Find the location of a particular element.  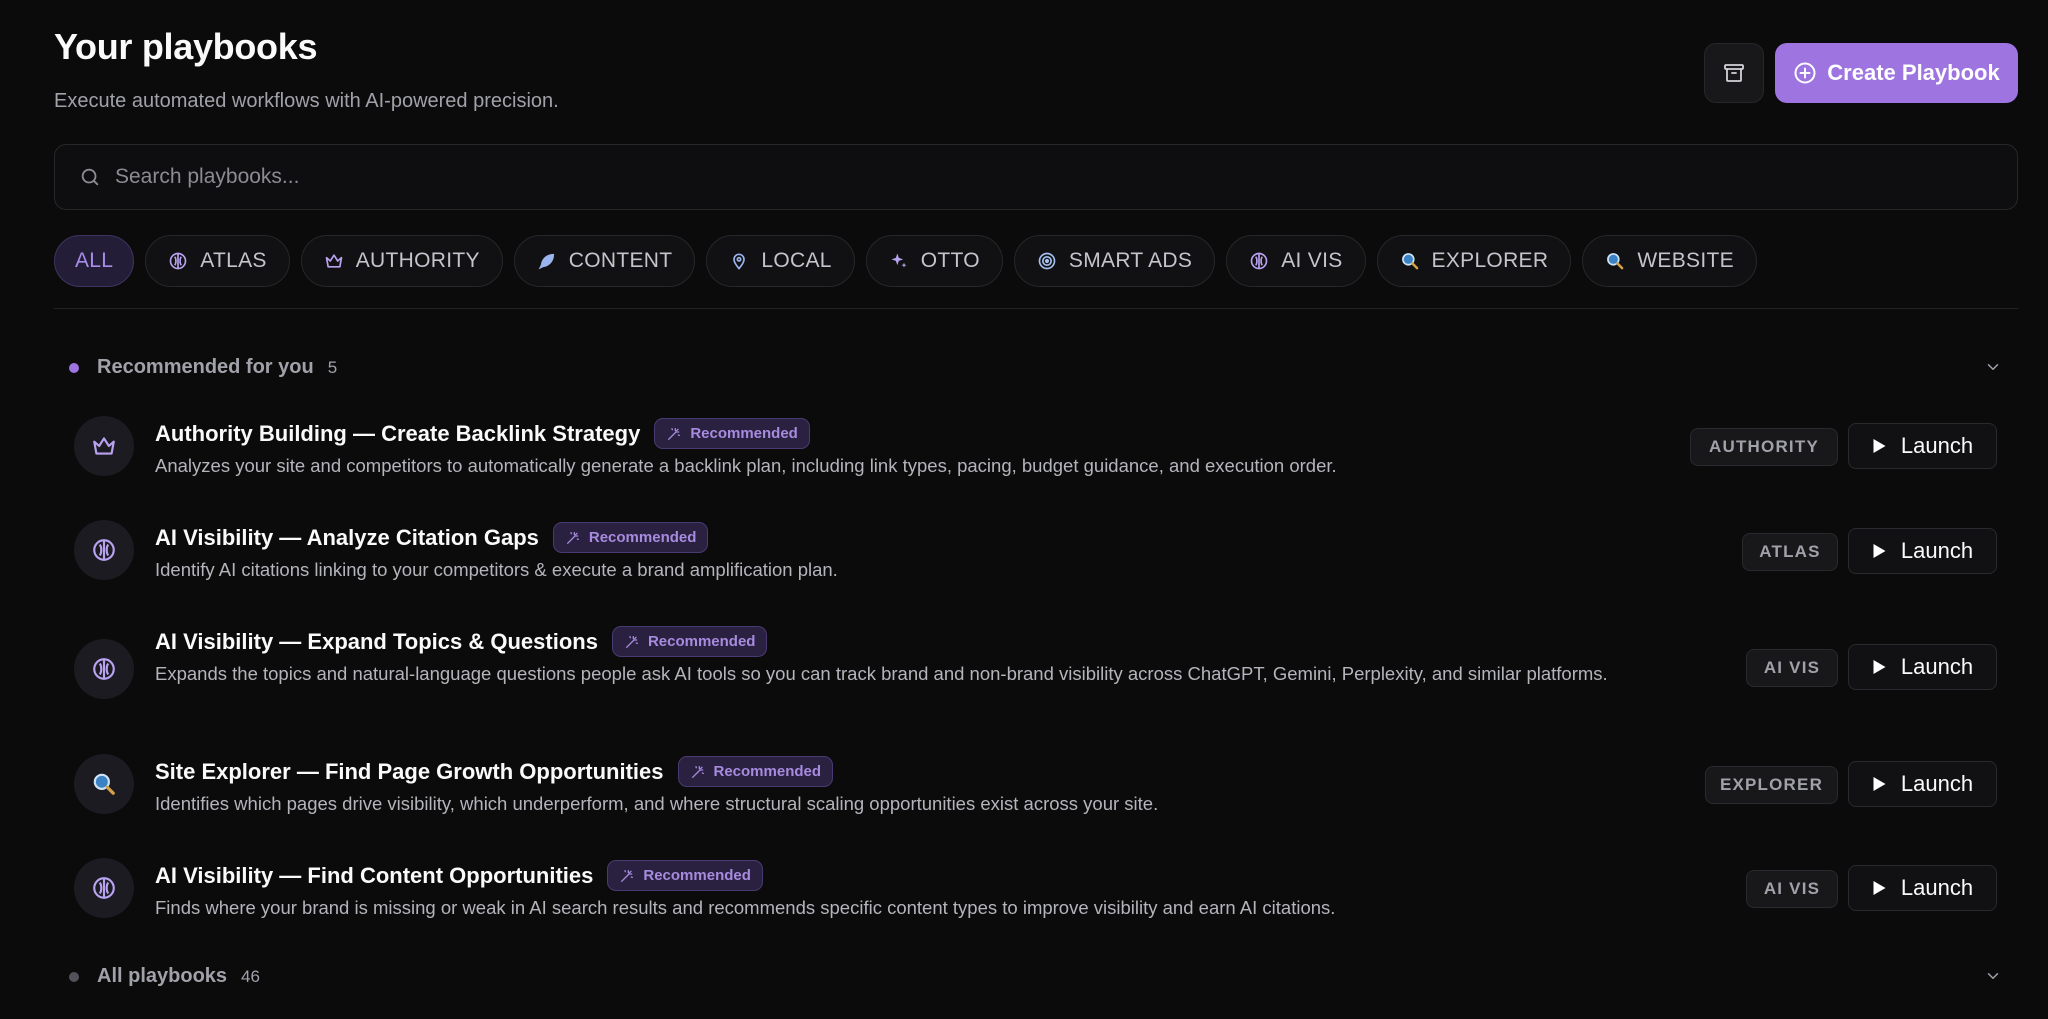

archive-icon is located at coordinates (1734, 73).